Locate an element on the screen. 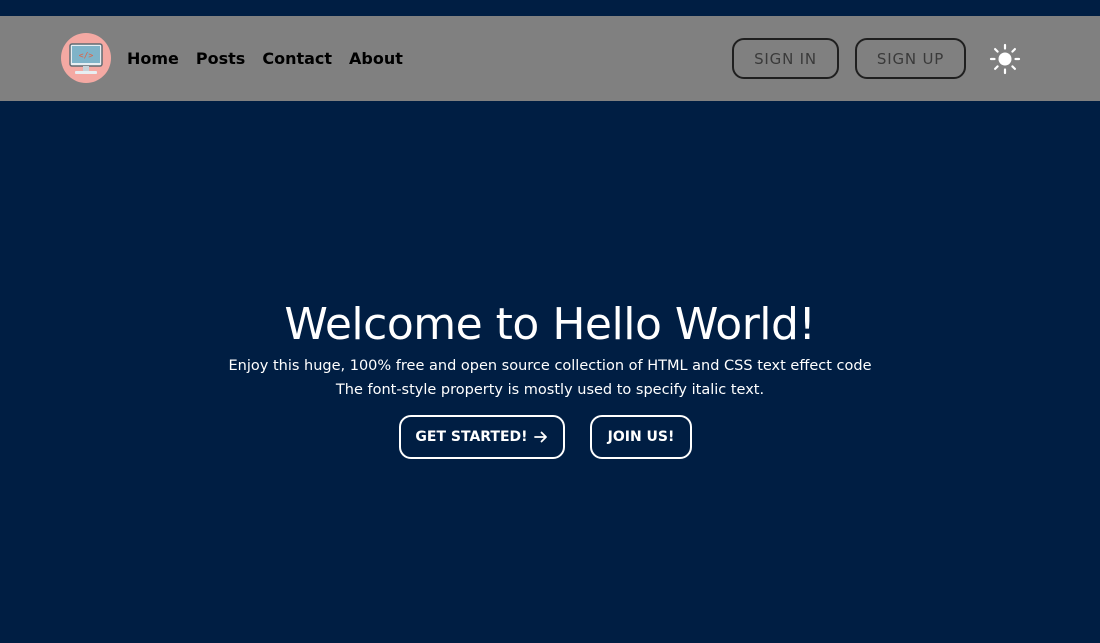 The width and height of the screenshot is (1100, 643). sun-icon is located at coordinates (1005, 59).